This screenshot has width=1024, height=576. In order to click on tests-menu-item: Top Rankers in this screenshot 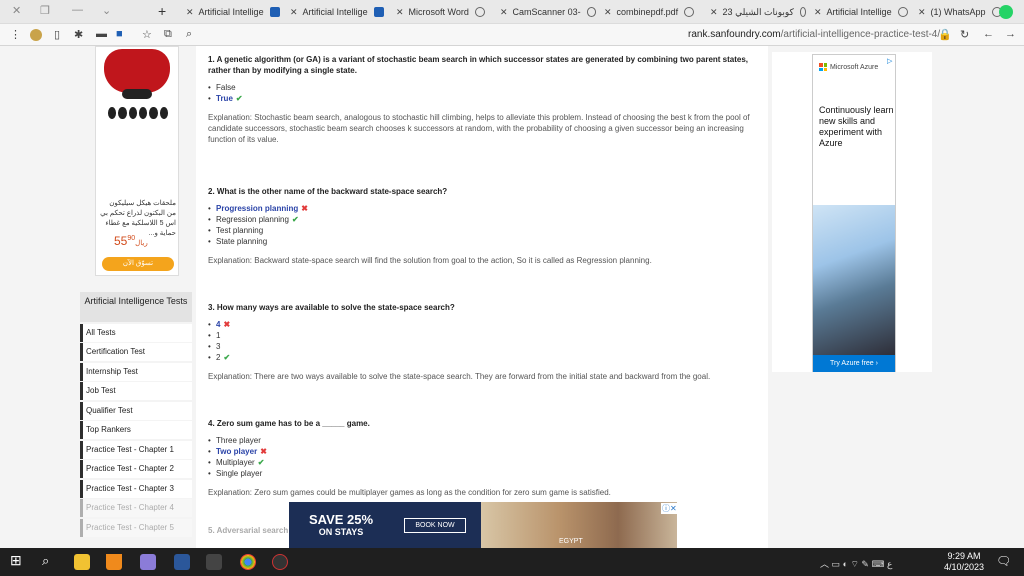, I will do `click(136, 430)`.